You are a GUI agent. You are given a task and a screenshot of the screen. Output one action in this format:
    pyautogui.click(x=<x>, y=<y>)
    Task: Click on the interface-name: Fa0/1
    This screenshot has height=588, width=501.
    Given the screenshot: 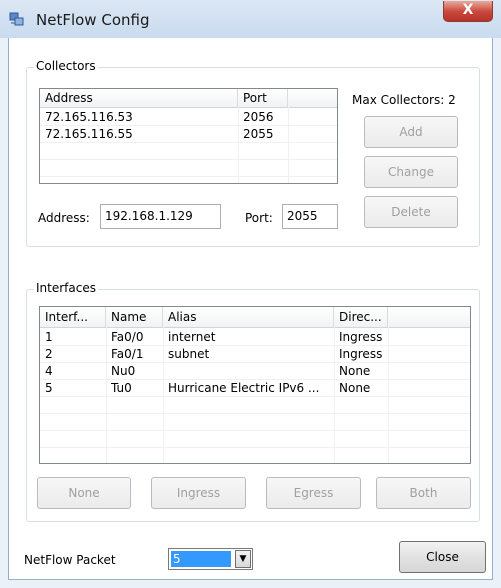 What is the action you would take?
    pyautogui.click(x=127, y=354)
    